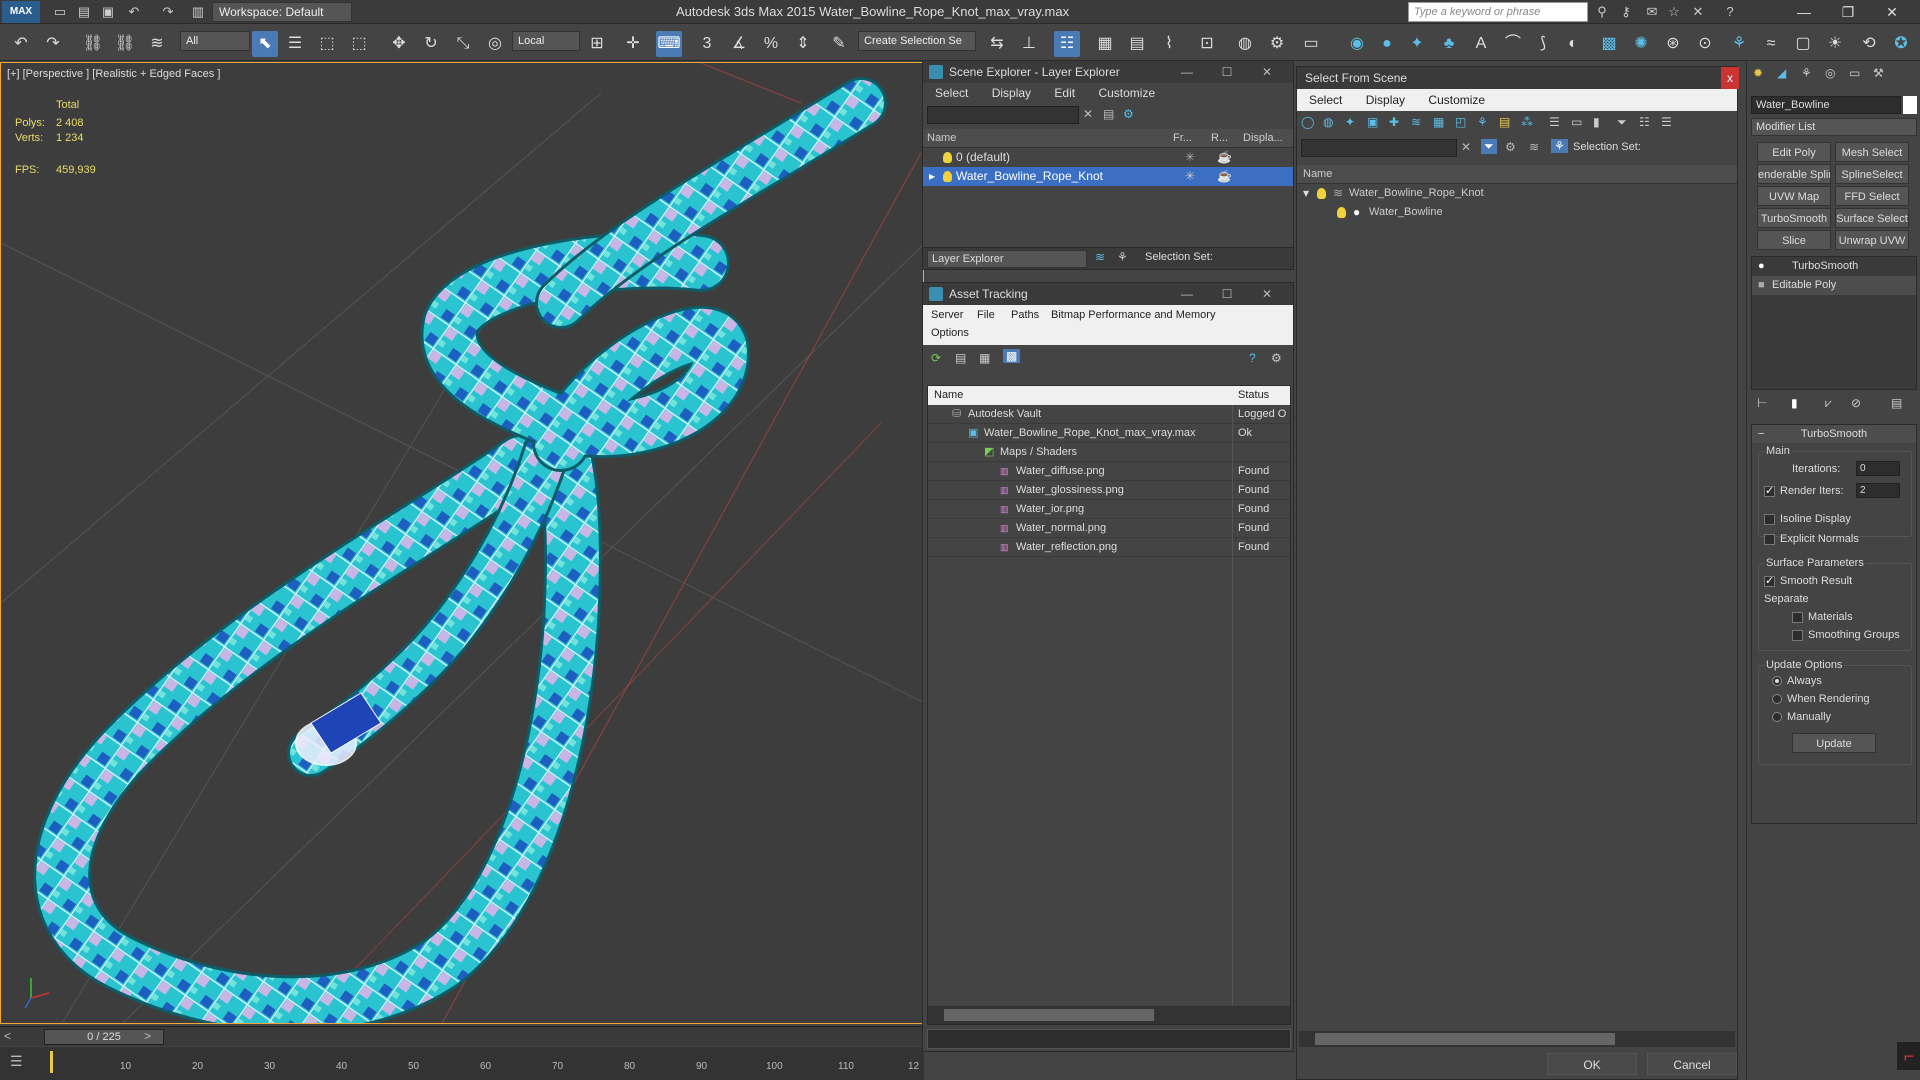 The image size is (1920, 1080). What do you see at coordinates (1596, 122) in the screenshot?
I see `select-invert-icon: ▮` at bounding box center [1596, 122].